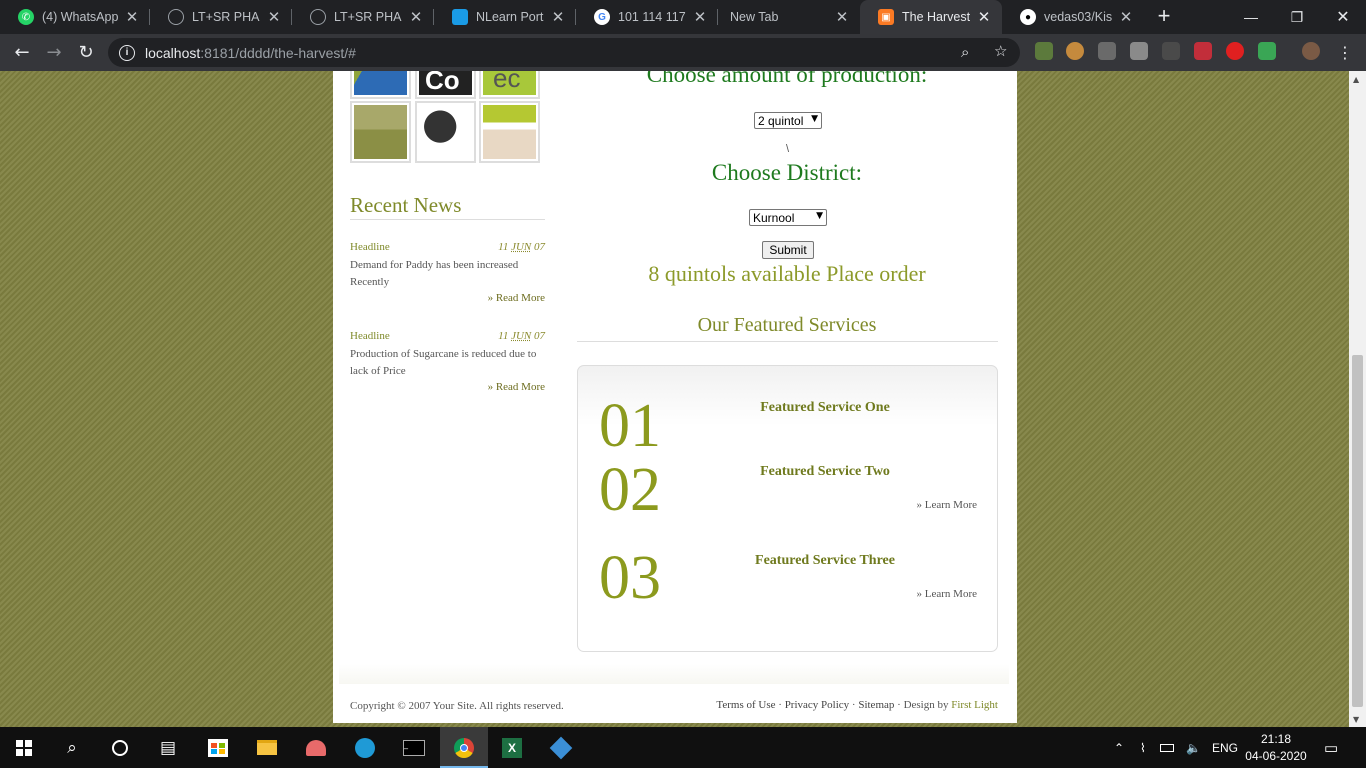 This screenshot has height=768, width=1366. What do you see at coordinates (363, 17) in the screenshot?
I see `tab-lt-sr-2: LT+SR PHASE- ✕` at bounding box center [363, 17].